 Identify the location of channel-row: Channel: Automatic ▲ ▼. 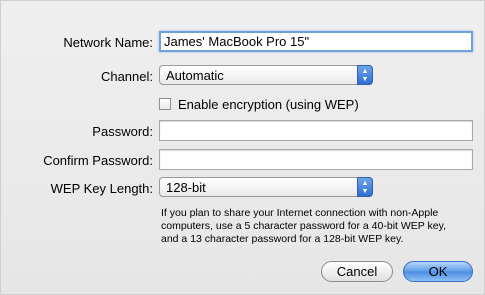
(243, 77).